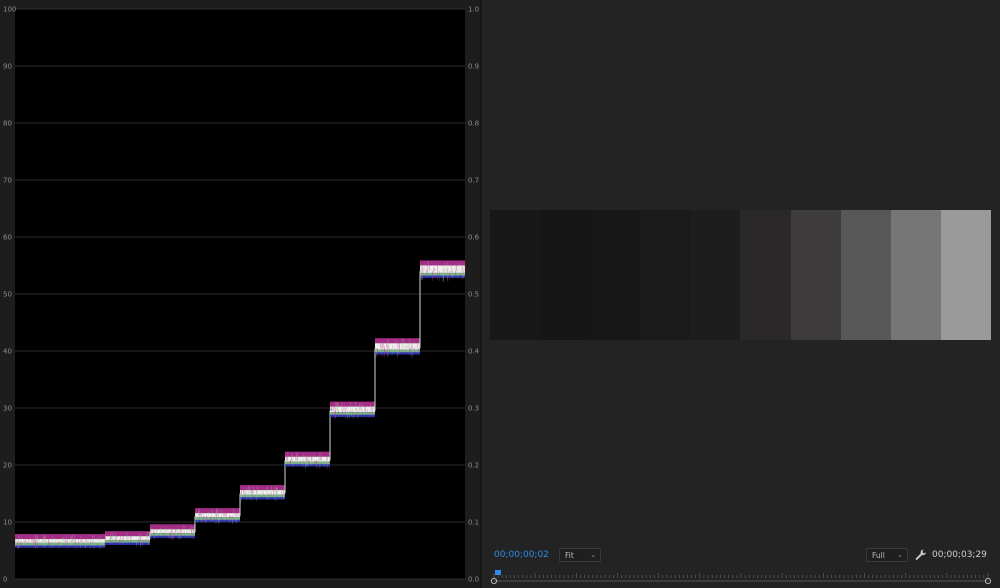 This screenshot has height=588, width=1000. Describe the element at coordinates (473, 10) in the screenshot. I see `normalized-scale-label: 1.0` at that location.